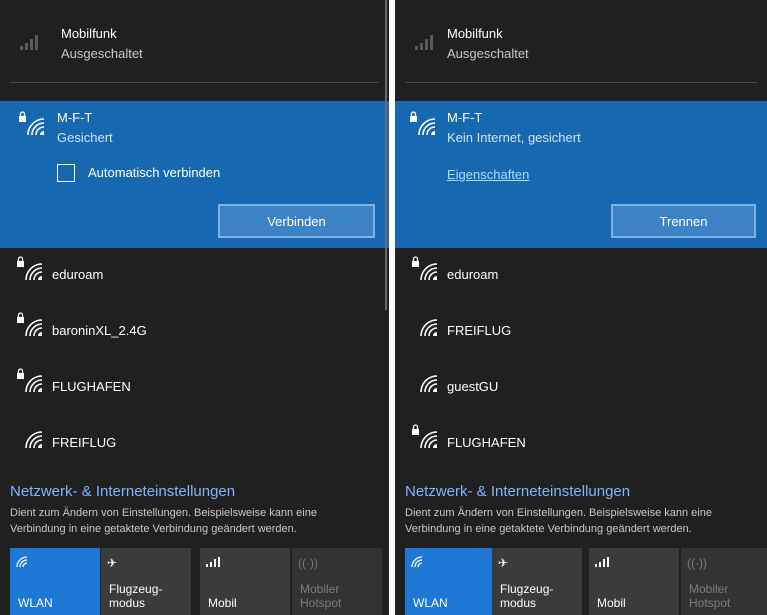  What do you see at coordinates (99, 330) in the screenshot?
I see `network-ssid: baroninXL_2.4G` at bounding box center [99, 330].